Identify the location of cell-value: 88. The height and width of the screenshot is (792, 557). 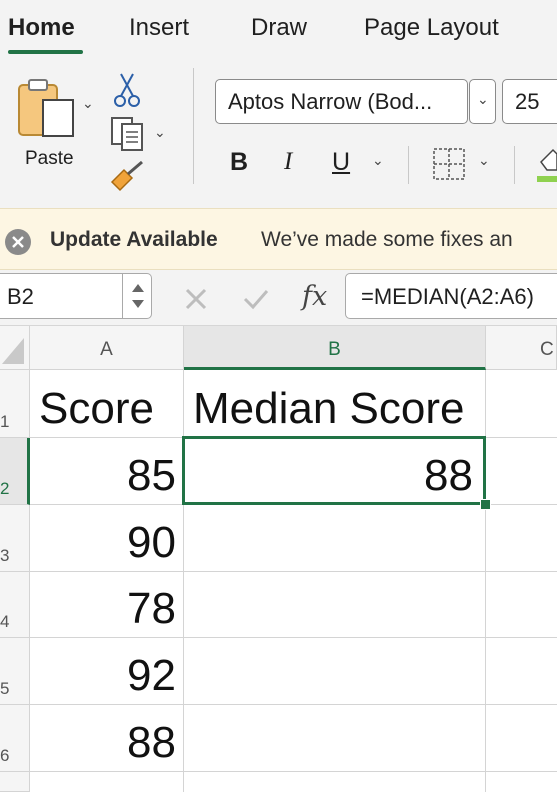
(151, 742).